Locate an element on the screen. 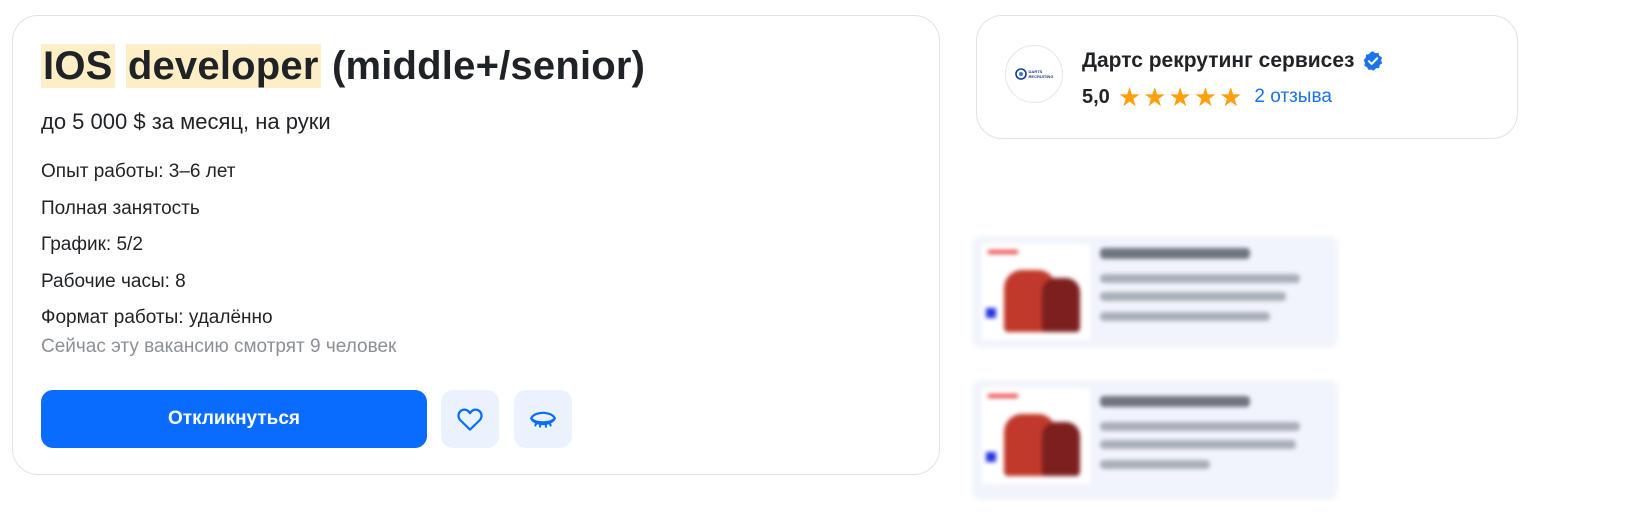 This screenshot has height=516, width=1627. rating-row: 5,0 ★ ★ ★ ★ ★ 2 отзыва is located at coordinates (1207, 97).